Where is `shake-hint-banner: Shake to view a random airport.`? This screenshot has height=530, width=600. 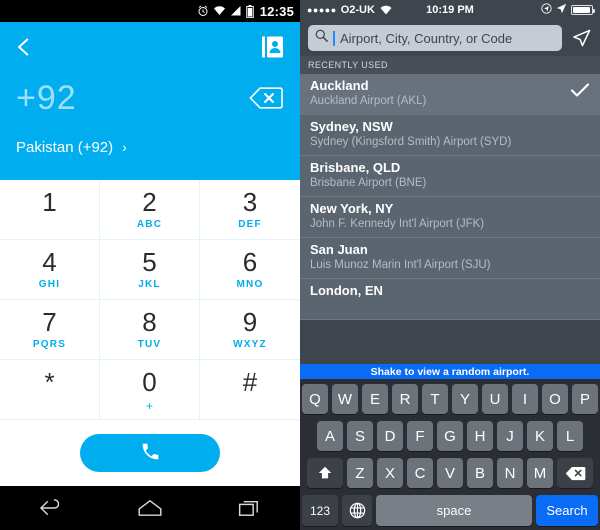 shake-hint-banner: Shake to view a random airport. is located at coordinates (450, 371).